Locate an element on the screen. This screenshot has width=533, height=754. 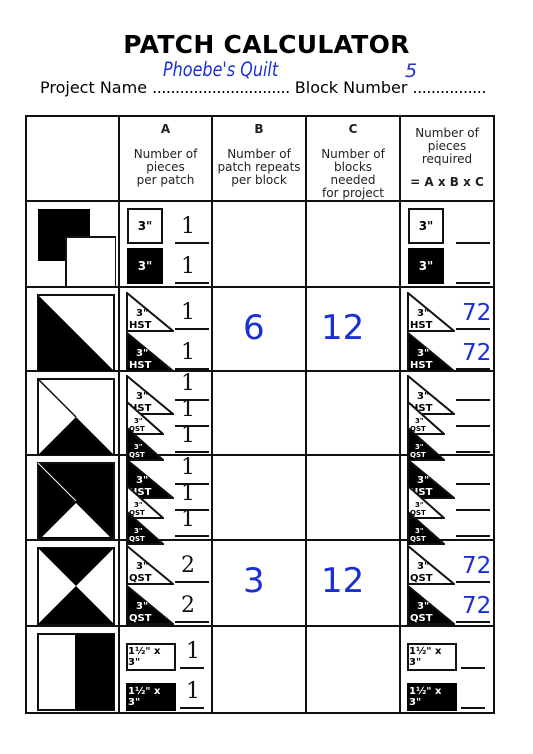
block-diagram-hst-qst-black-top is located at coordinates (76, 503).